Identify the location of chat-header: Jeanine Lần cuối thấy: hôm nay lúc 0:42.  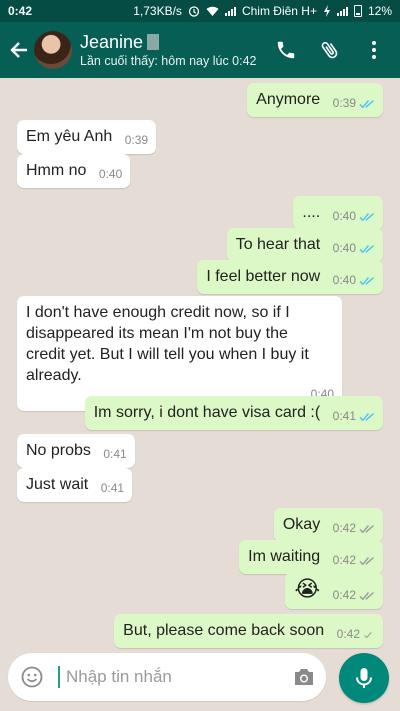
(200, 50).